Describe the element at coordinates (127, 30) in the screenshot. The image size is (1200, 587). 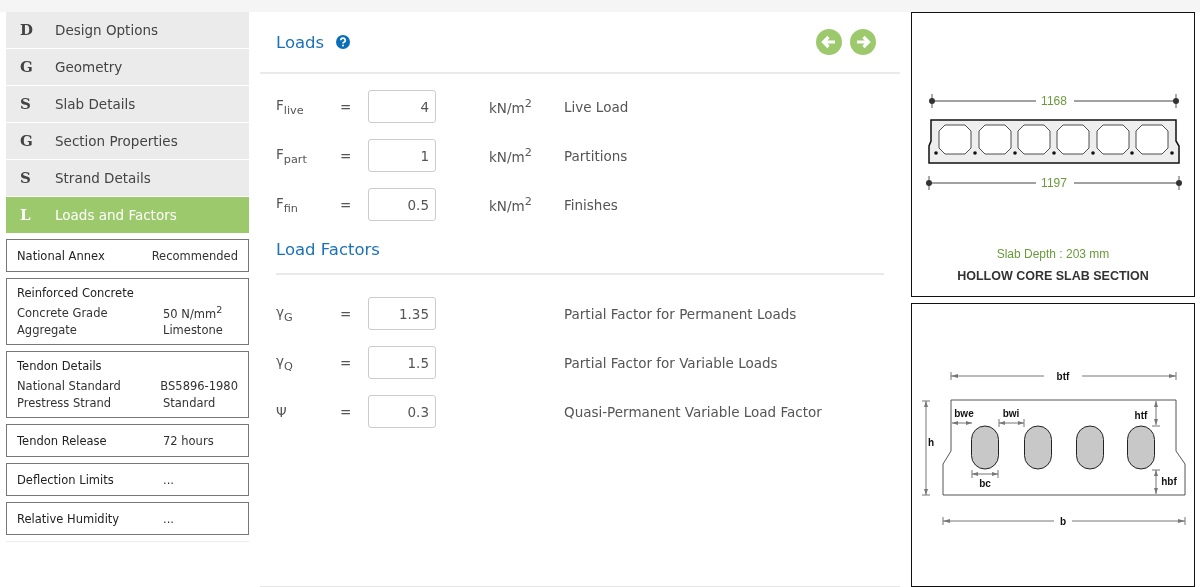
I see `nav-item: D Design Options` at that location.